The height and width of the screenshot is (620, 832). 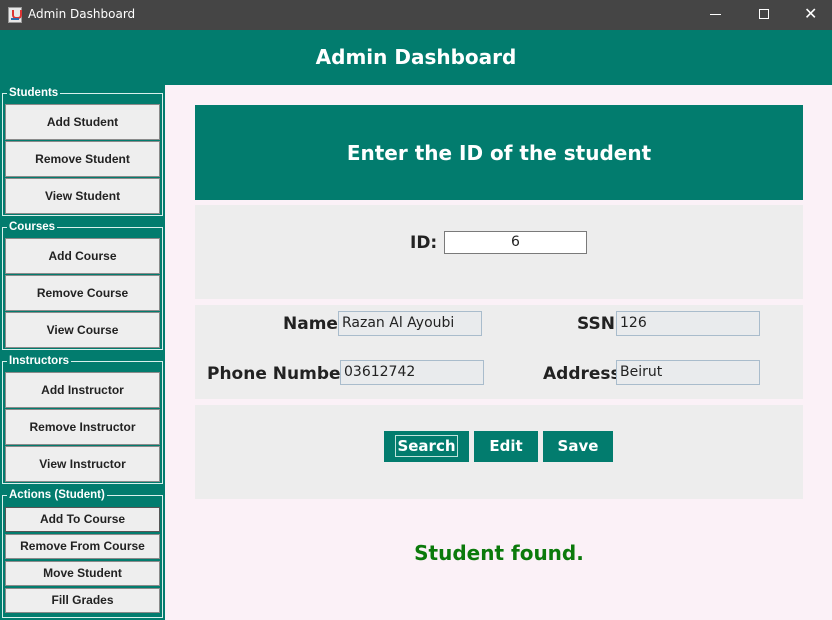 What do you see at coordinates (82, 464) in the screenshot?
I see `view-instructor-button: View Instructor` at bounding box center [82, 464].